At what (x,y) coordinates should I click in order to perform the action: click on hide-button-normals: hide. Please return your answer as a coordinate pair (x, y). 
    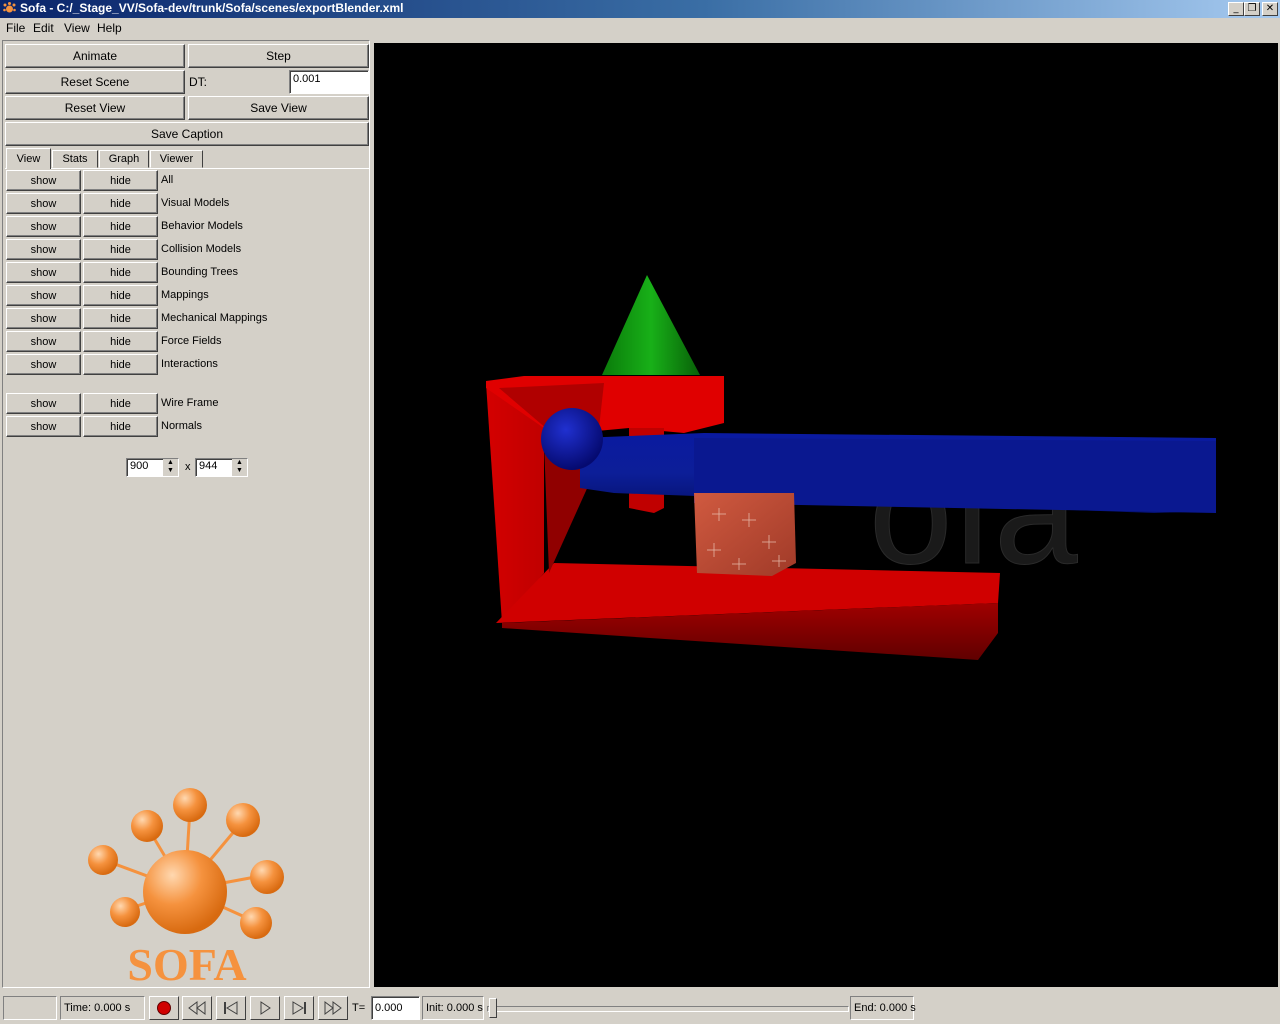
    Looking at the image, I should click on (120, 426).